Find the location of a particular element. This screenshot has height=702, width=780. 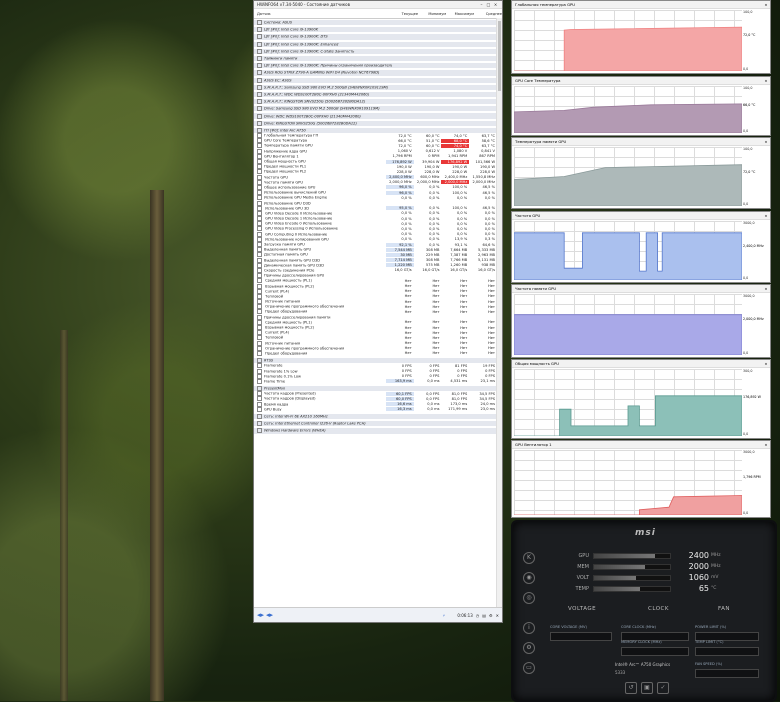

network-icon: ⚡ is located at coordinates (444, 615).